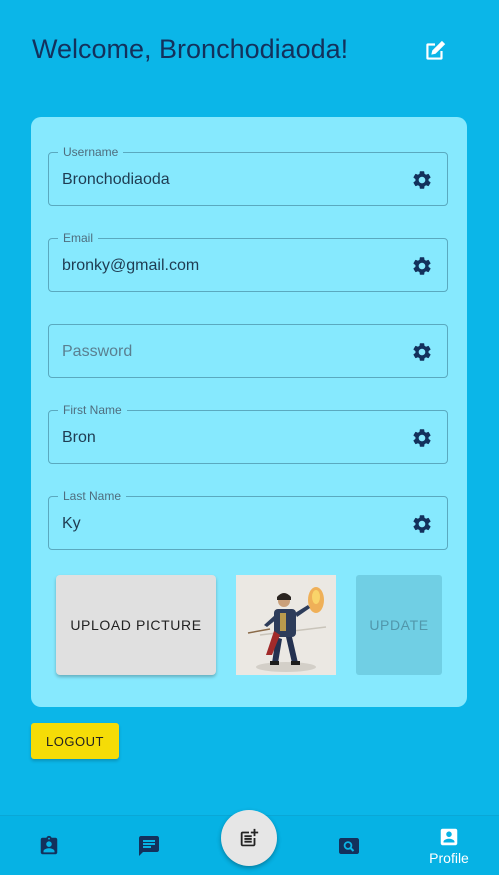 The image size is (499, 875). I want to click on nav-item-chat, so click(149, 845).